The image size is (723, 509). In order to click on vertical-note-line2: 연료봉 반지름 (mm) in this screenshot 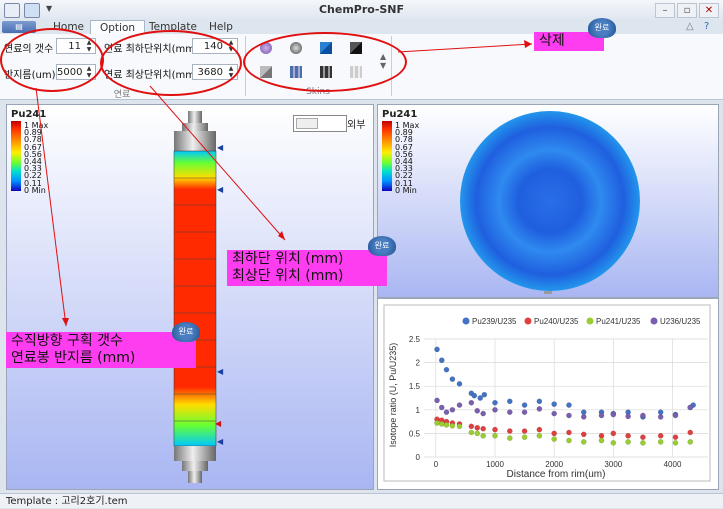, I will do `click(73, 358)`.